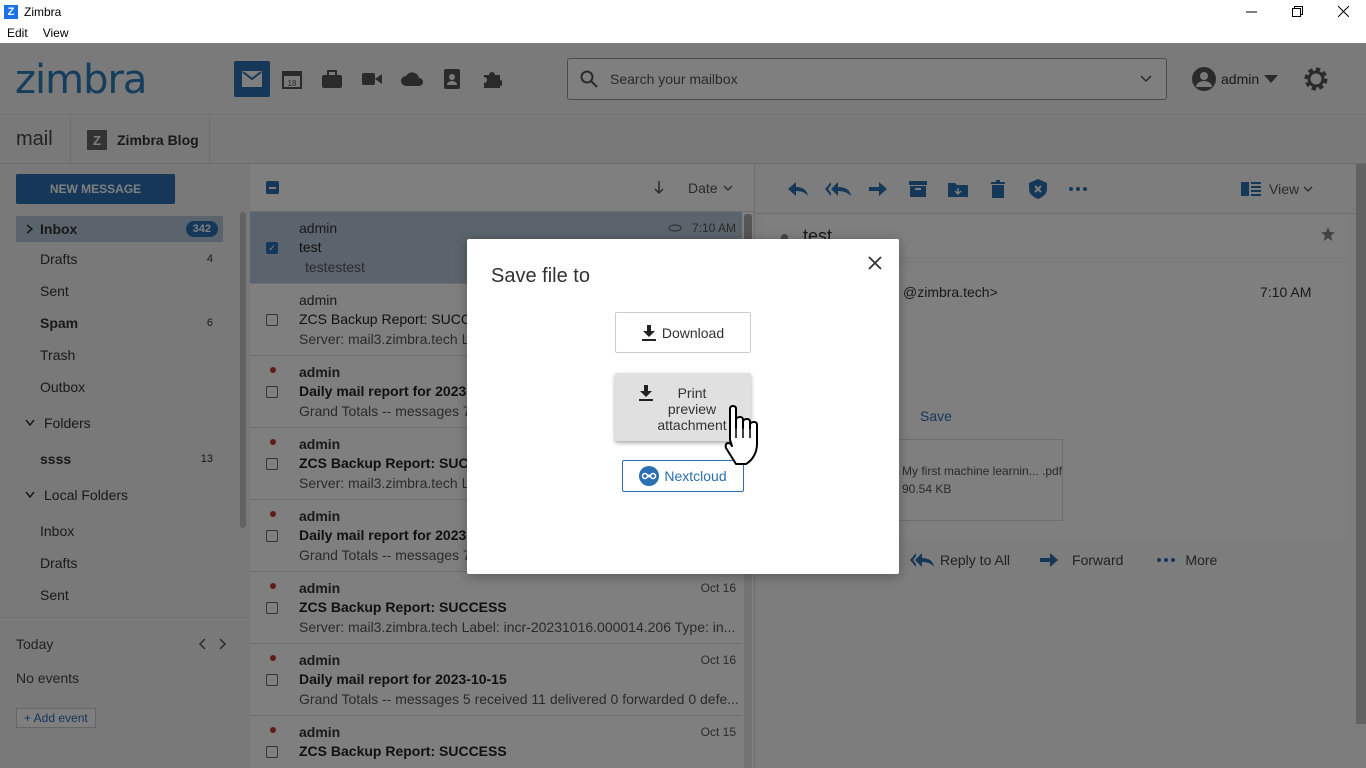 Image resolution: width=1366 pixels, height=768 pixels. Describe the element at coordinates (649, 476) in the screenshot. I see `nextcloud-icon` at that location.